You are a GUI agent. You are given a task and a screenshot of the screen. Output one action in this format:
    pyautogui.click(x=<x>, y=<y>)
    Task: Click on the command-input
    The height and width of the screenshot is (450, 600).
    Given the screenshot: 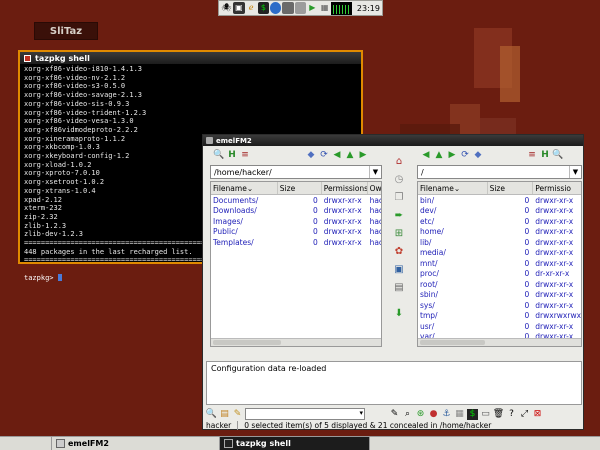 What is the action you would take?
    pyautogui.click(x=305, y=414)
    